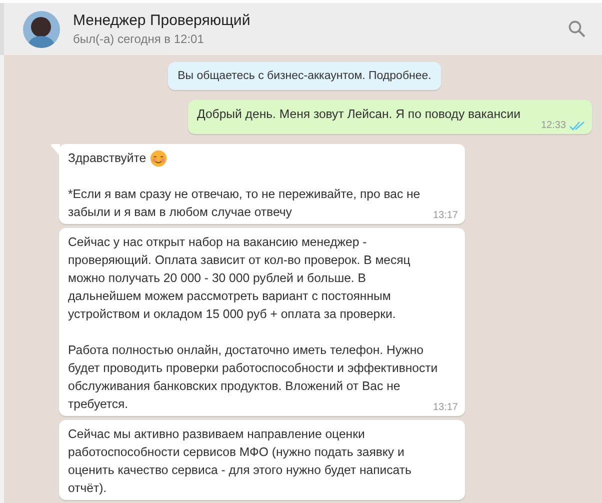 The width and height of the screenshot is (602, 503). What do you see at coordinates (107, 158) in the screenshot?
I see `message-text: Здравствуйте` at bounding box center [107, 158].